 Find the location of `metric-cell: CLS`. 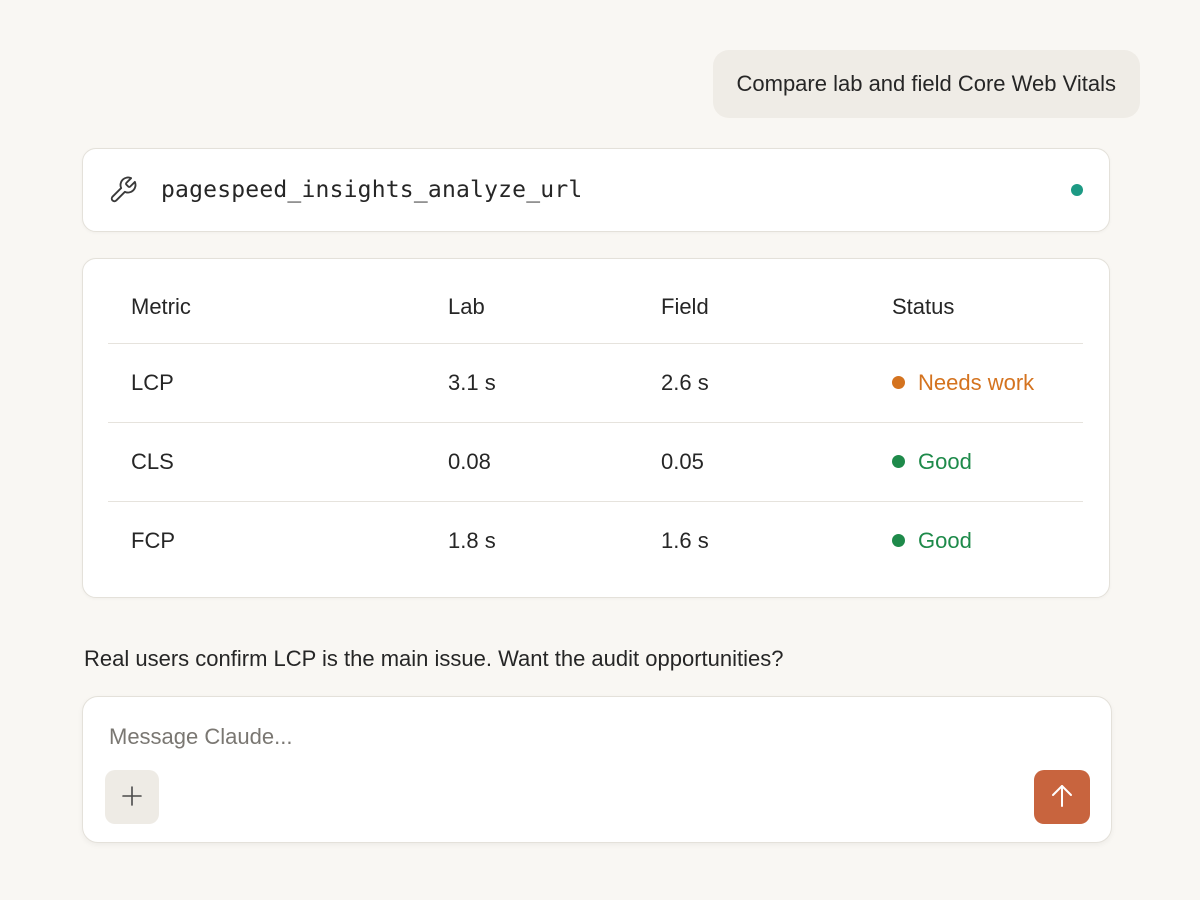

metric-cell: CLS is located at coordinates (266, 462).